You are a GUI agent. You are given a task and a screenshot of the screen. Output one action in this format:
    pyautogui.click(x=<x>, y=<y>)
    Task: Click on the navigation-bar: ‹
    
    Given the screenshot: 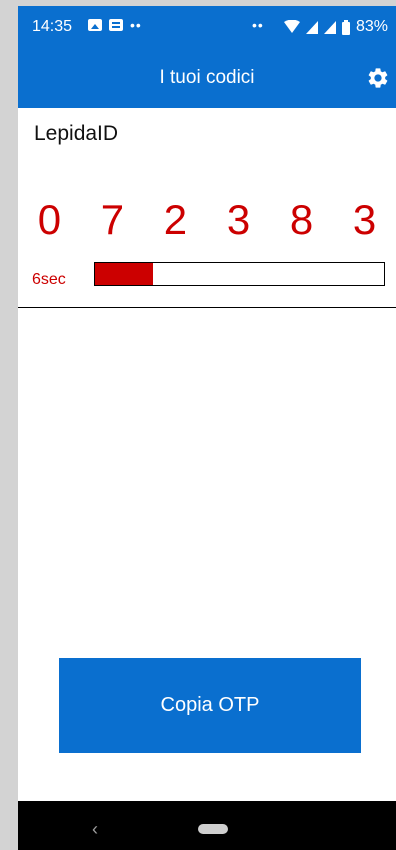 What is the action you would take?
    pyautogui.click(x=207, y=825)
    